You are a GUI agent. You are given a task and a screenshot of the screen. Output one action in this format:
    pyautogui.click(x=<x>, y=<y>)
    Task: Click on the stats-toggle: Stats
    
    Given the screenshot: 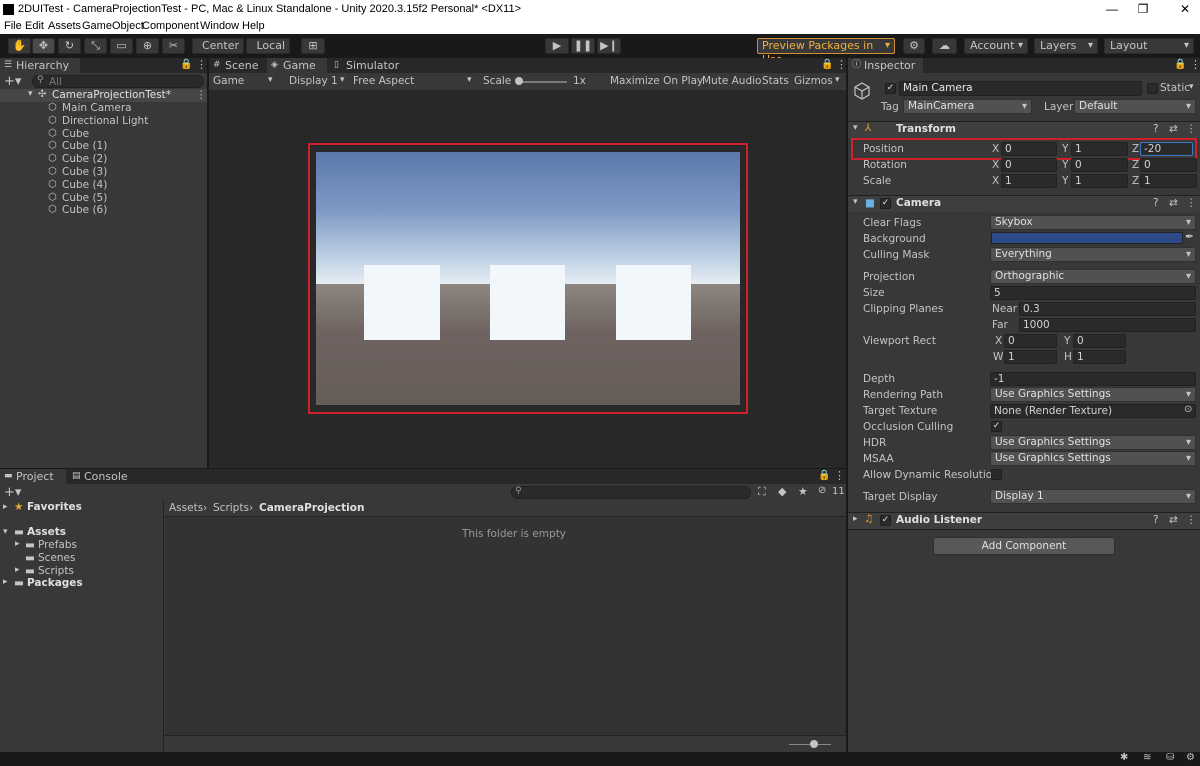 What is the action you would take?
    pyautogui.click(x=775, y=81)
    